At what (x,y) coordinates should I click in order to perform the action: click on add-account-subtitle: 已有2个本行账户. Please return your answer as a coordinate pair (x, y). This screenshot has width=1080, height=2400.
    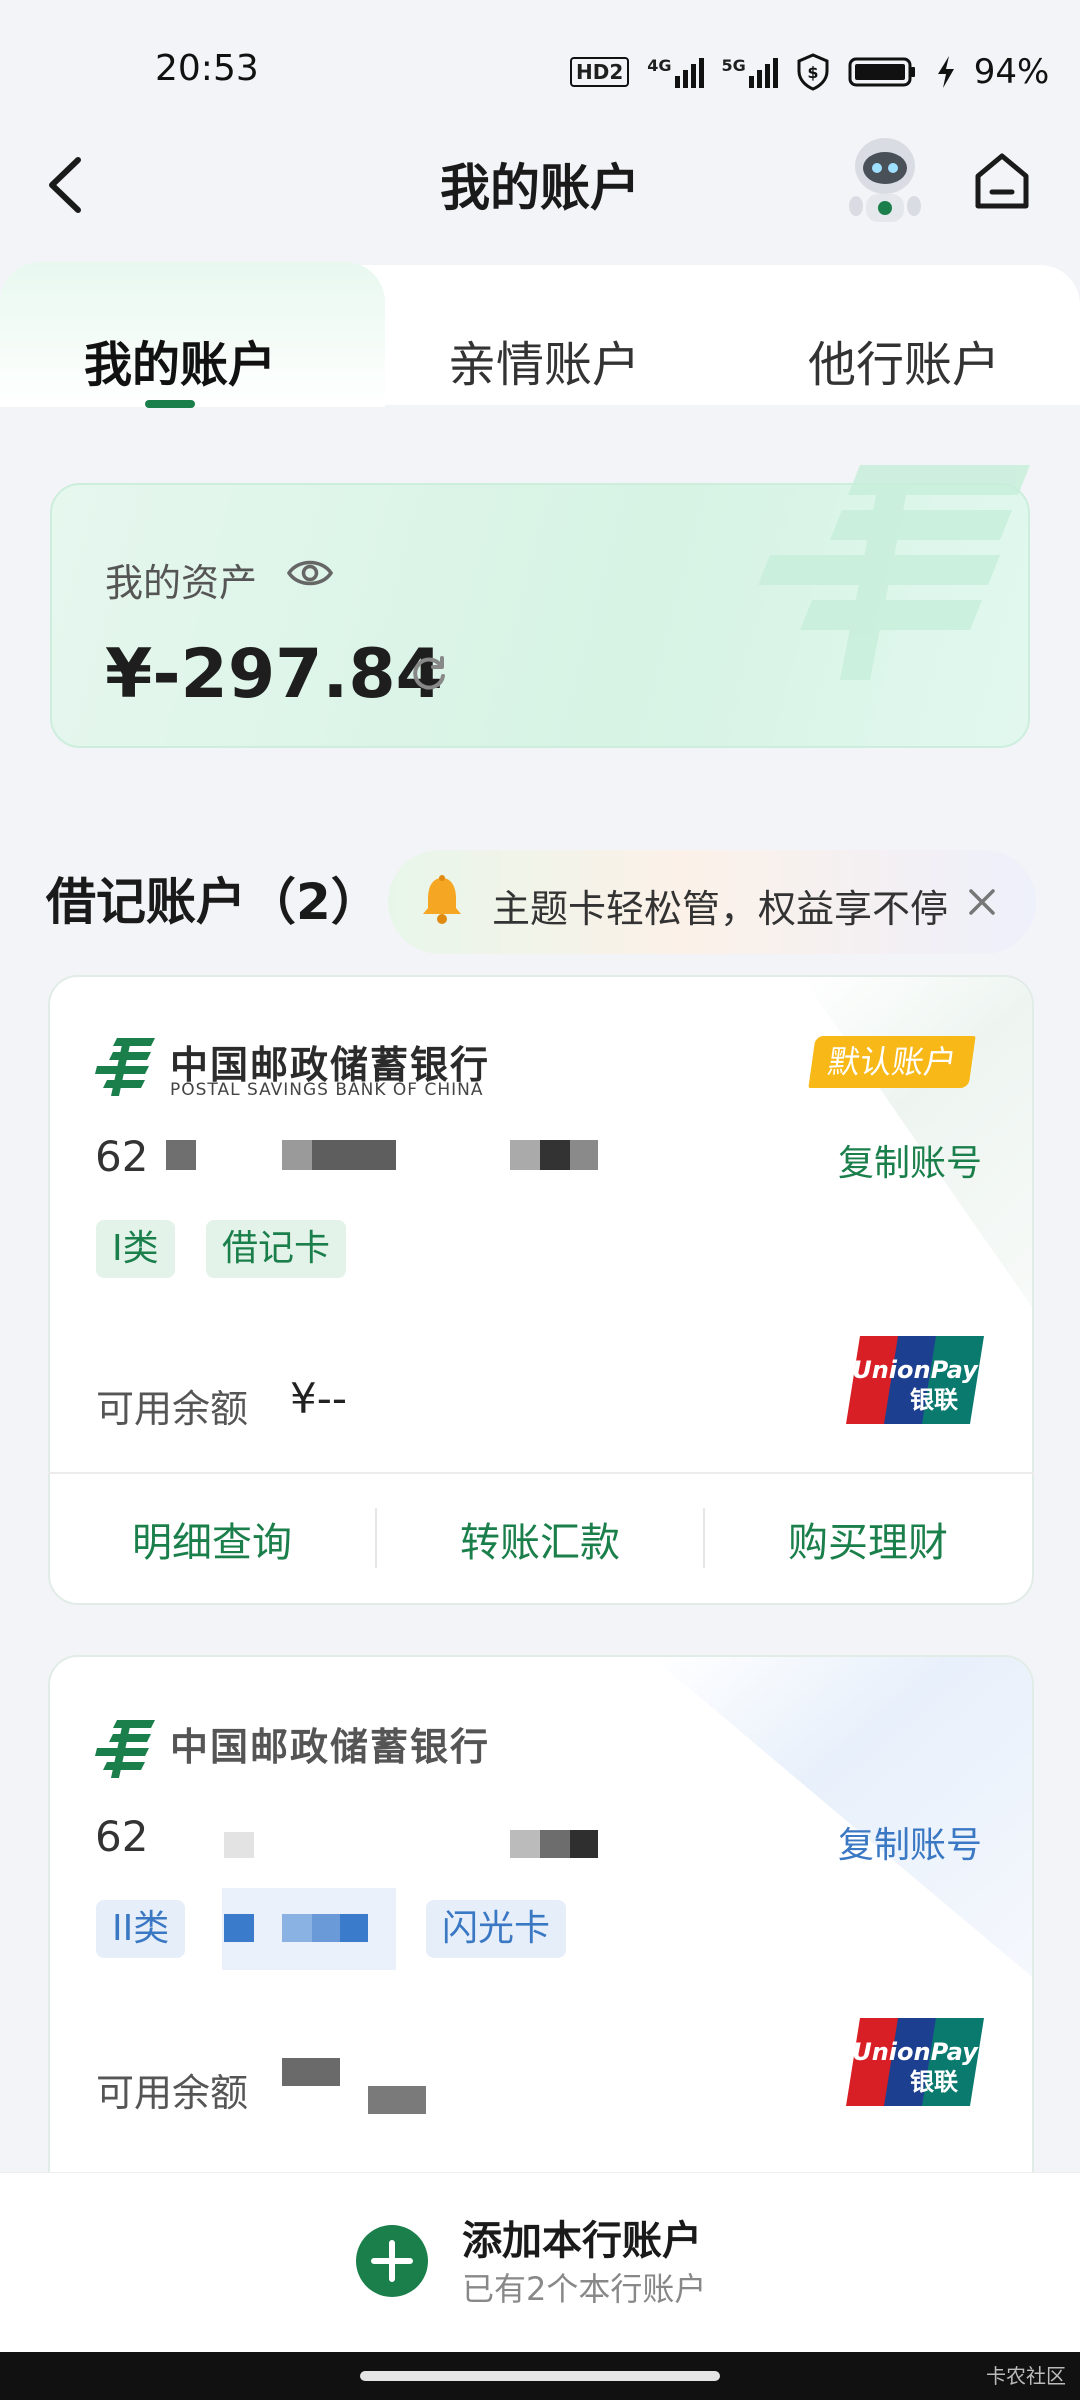
    Looking at the image, I should click on (584, 2289).